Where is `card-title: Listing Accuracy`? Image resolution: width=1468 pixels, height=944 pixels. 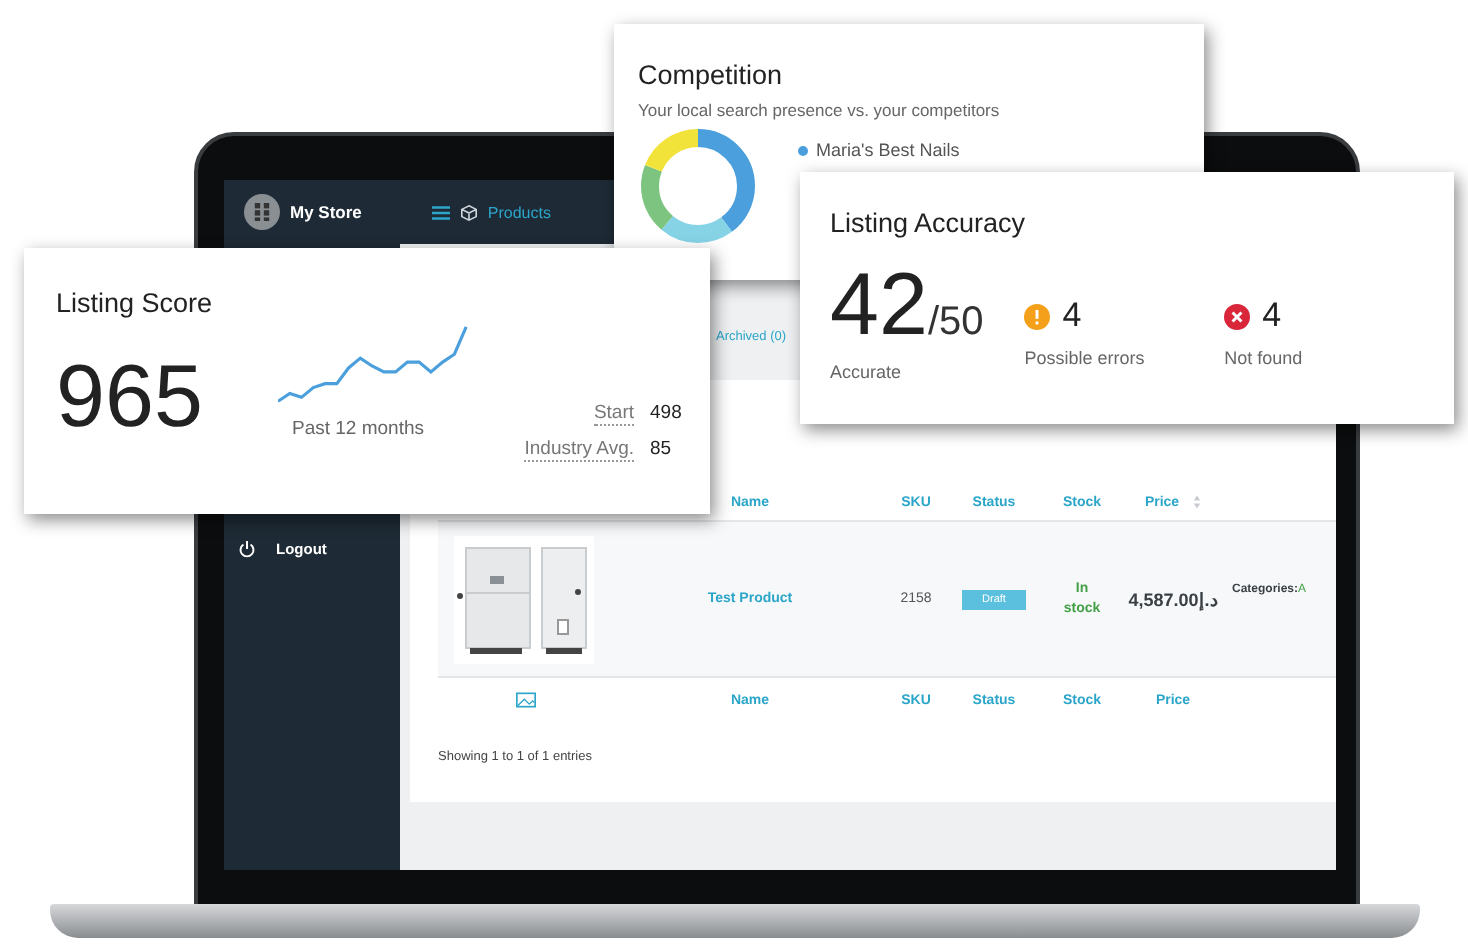
card-title: Listing Accuracy is located at coordinates (929, 223).